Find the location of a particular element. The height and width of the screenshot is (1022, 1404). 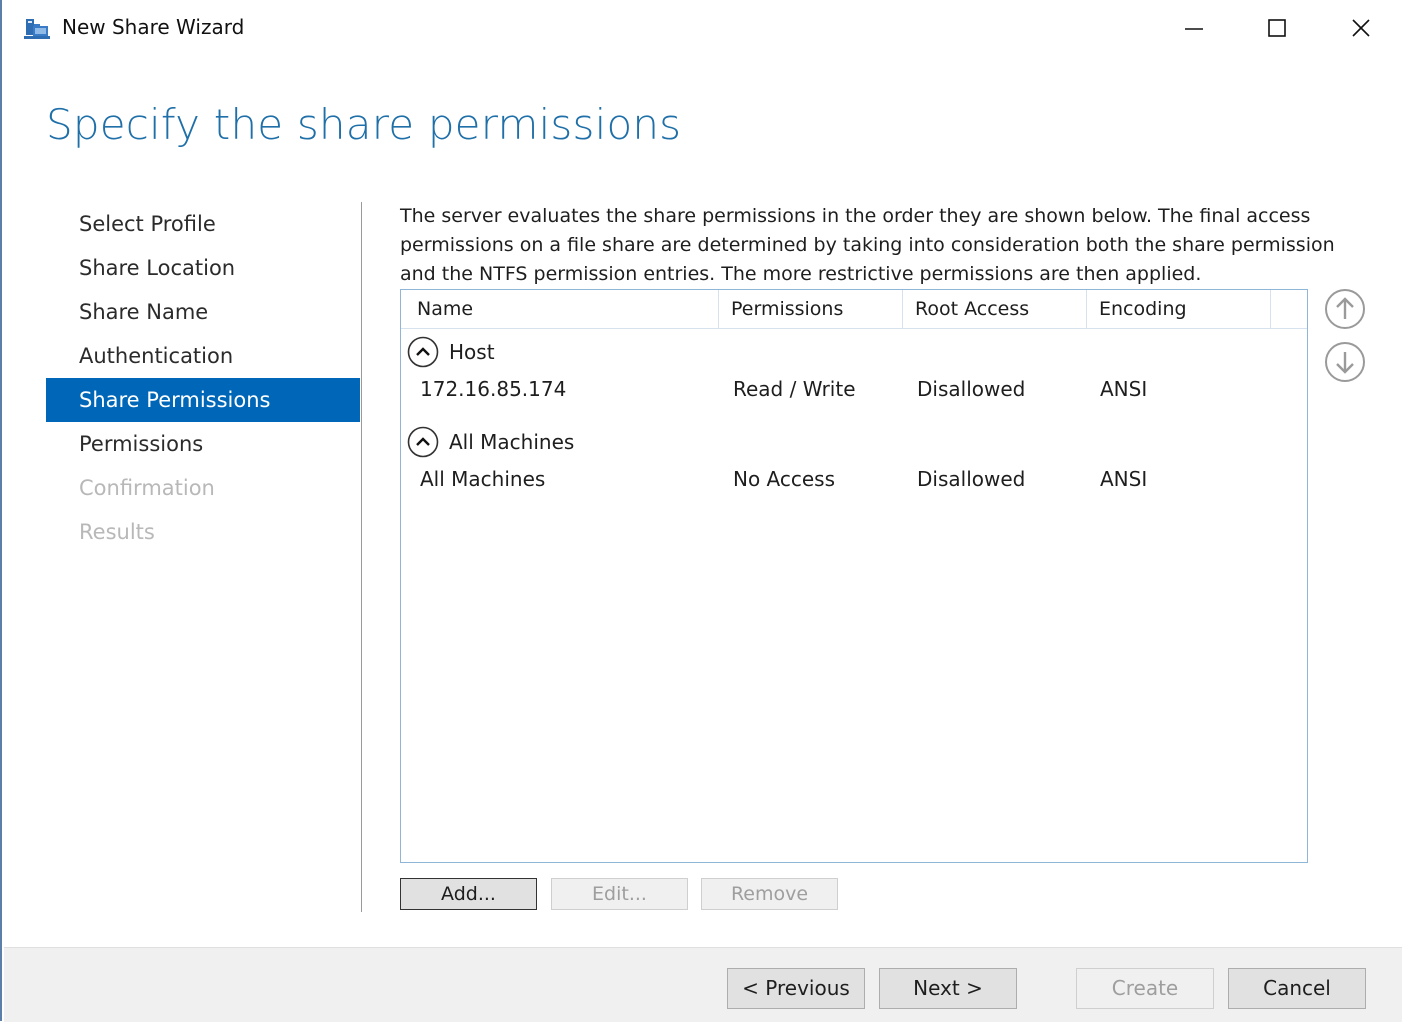

table-header: Name Permissions Root Access Encoding is located at coordinates (854, 309).